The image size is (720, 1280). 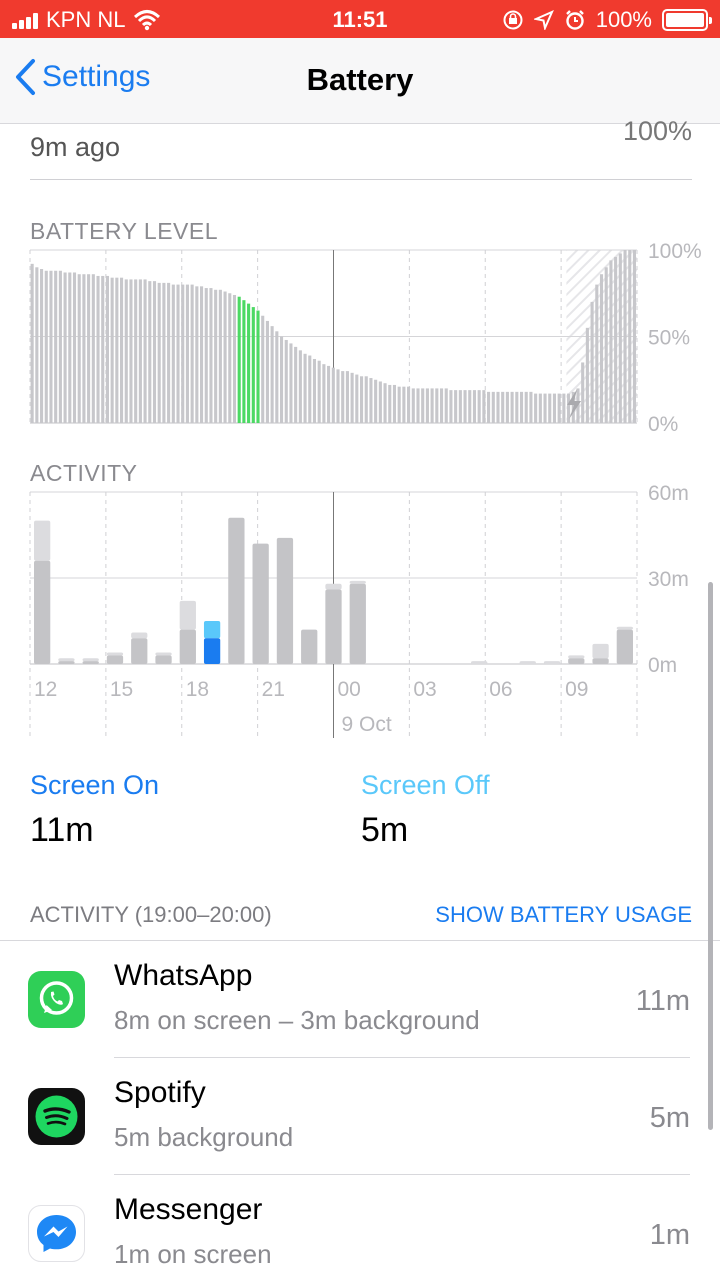 What do you see at coordinates (668, 579) in the screenshot?
I see `y-tick-label: 30m` at bounding box center [668, 579].